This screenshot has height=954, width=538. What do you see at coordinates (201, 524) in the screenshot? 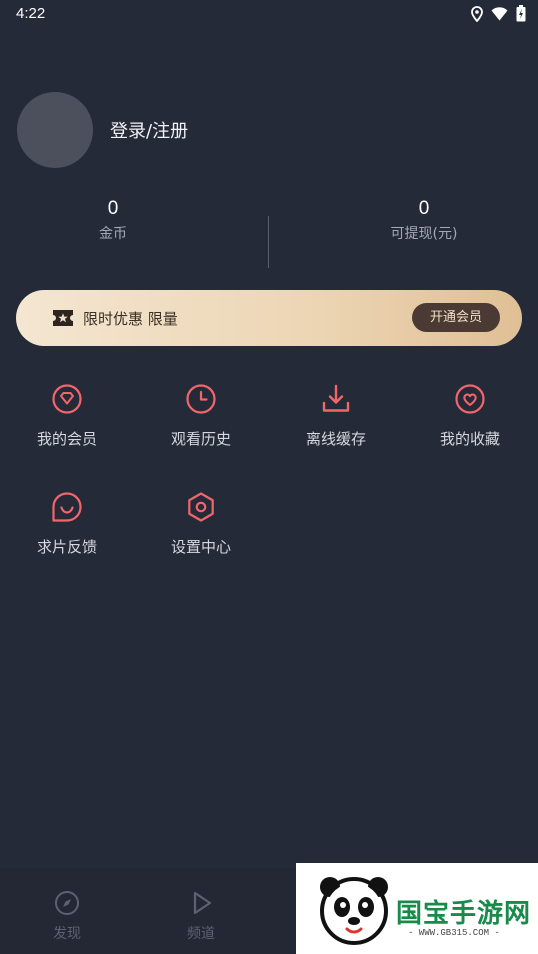
I see `menu-item-settings: 设置中心` at bounding box center [201, 524].